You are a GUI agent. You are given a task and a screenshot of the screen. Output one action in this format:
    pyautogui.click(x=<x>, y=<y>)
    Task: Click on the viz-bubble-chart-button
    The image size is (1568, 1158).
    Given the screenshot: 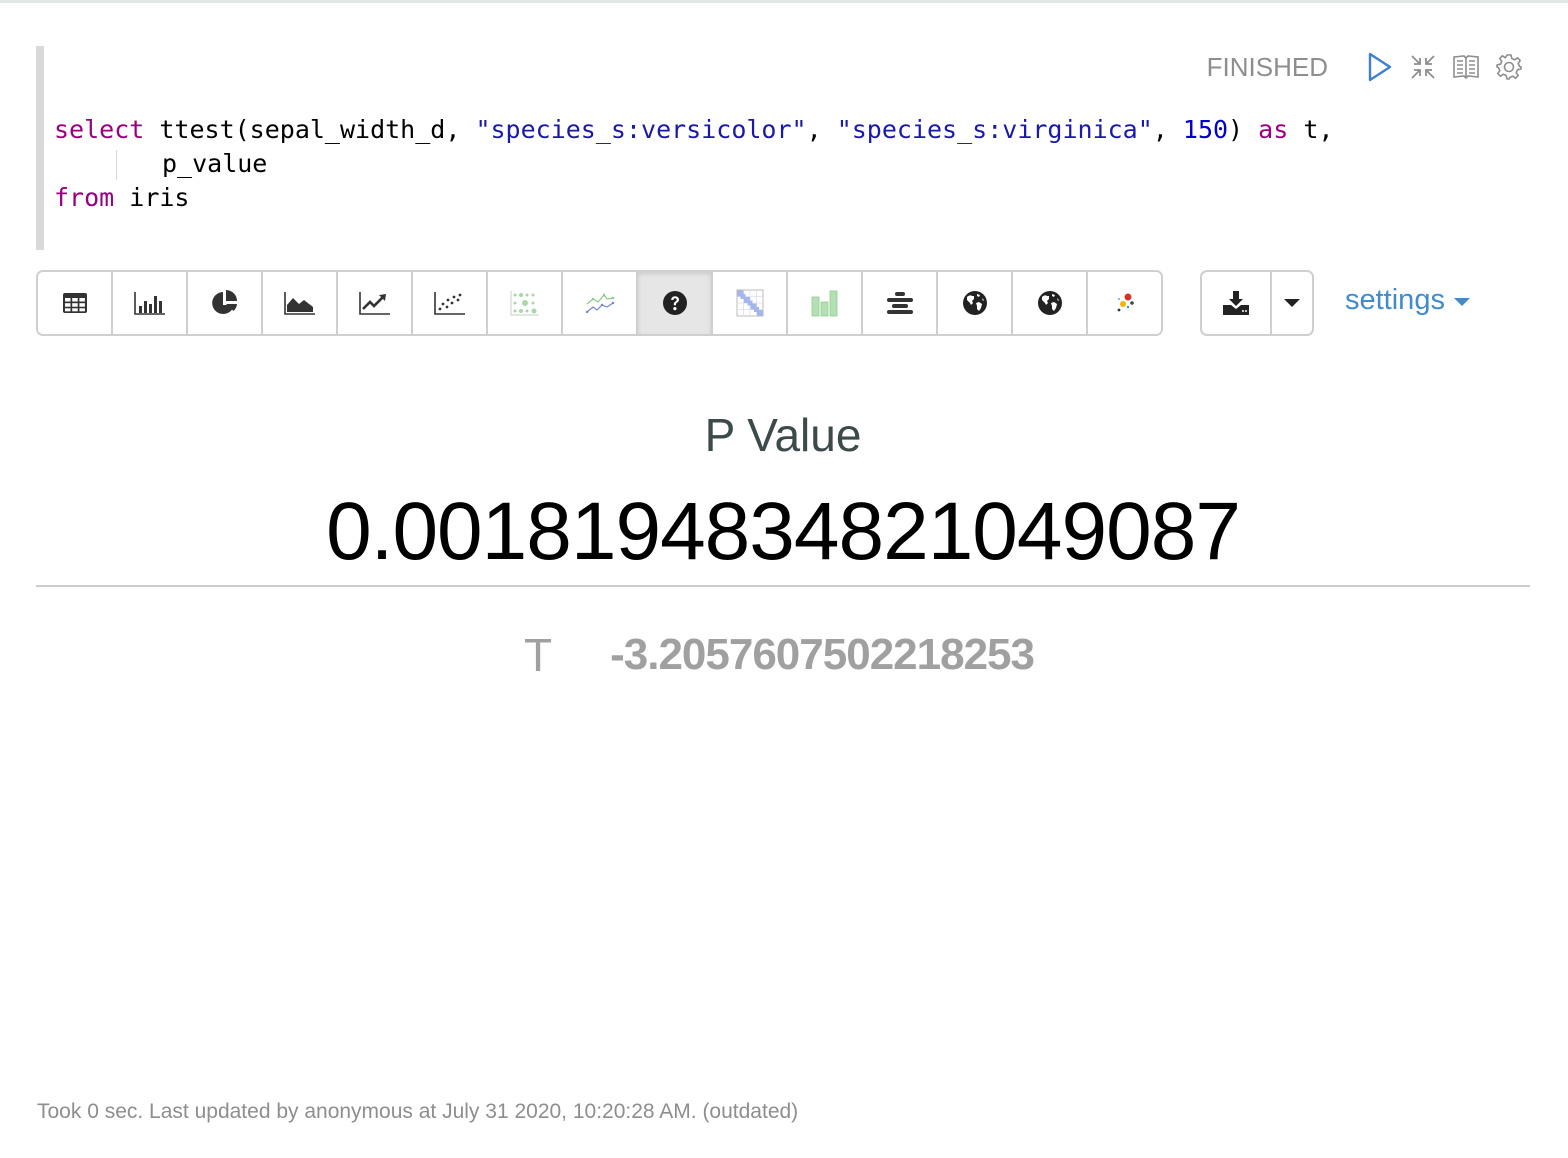 What is the action you would take?
    pyautogui.click(x=525, y=303)
    